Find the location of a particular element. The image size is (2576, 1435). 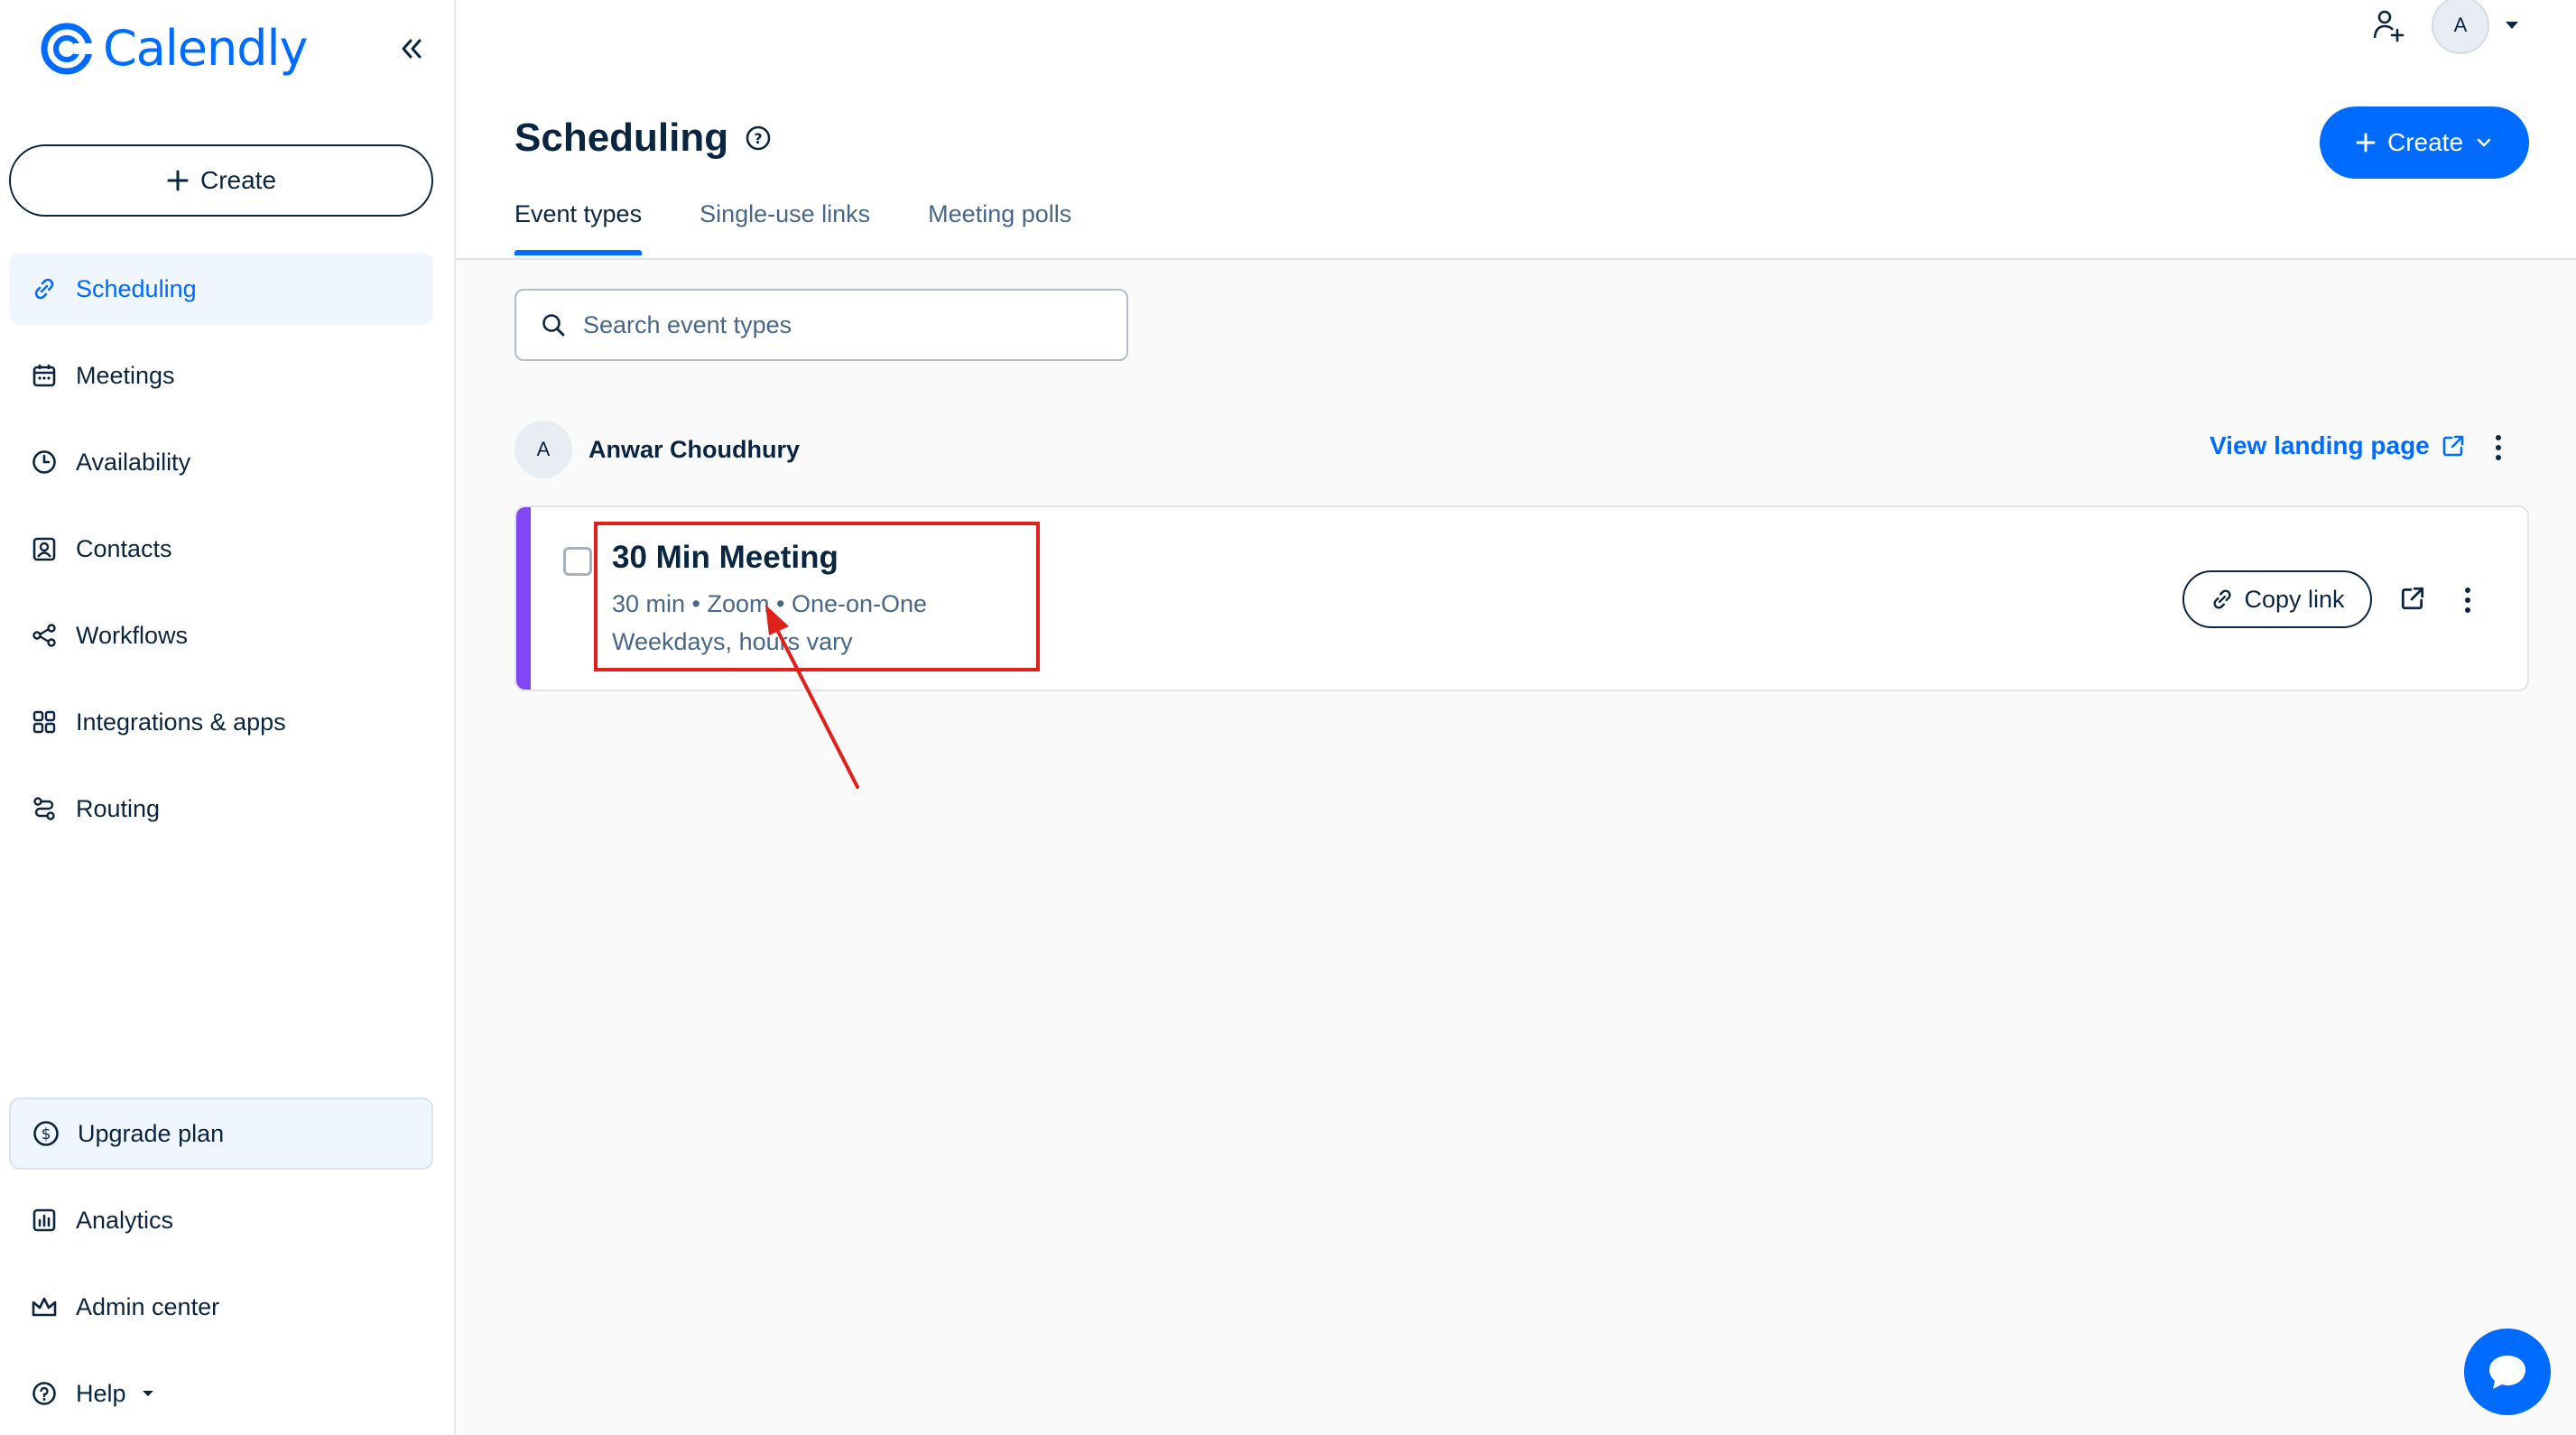

annotation-arrow is located at coordinates (812, 697).